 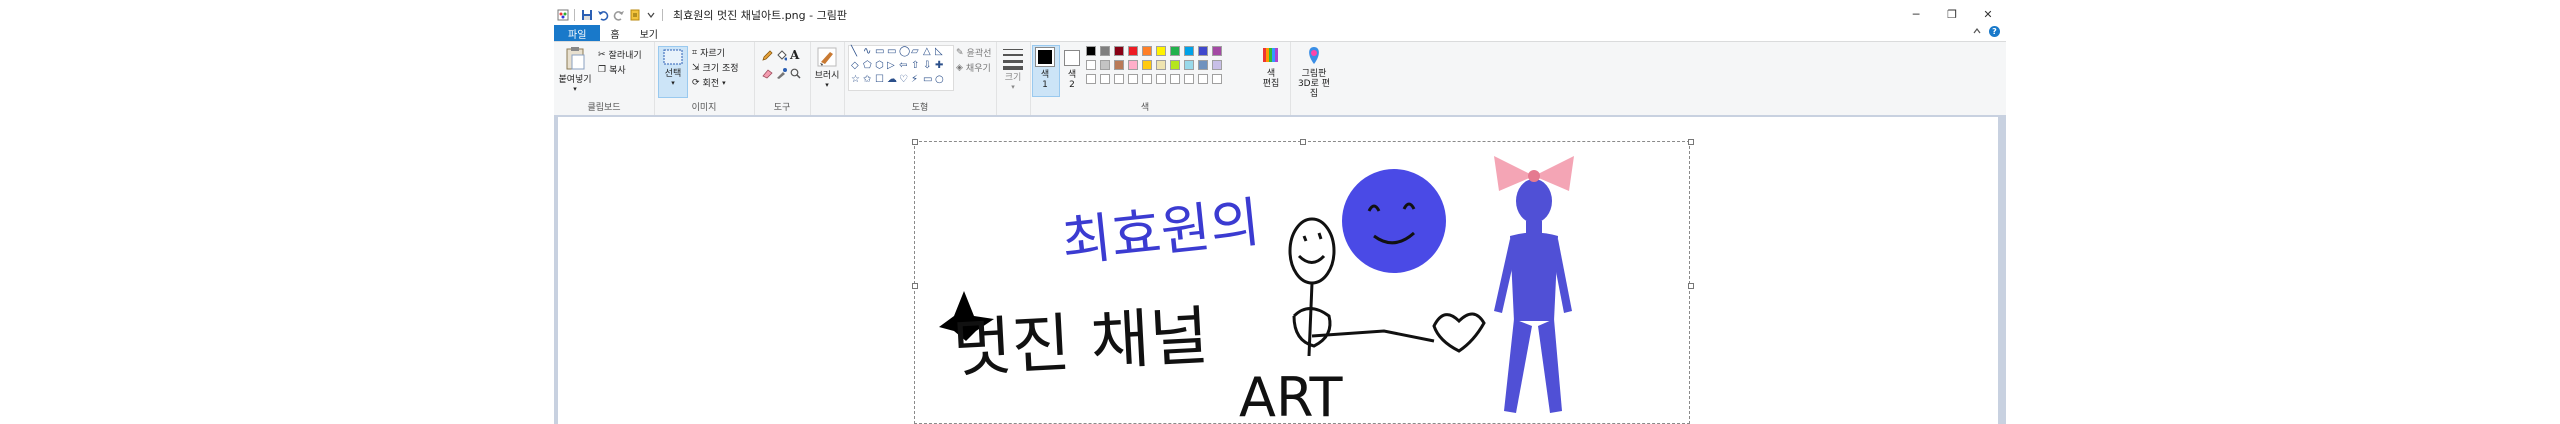 I want to click on size-button: 크기 ▾, so click(x=1013, y=68).